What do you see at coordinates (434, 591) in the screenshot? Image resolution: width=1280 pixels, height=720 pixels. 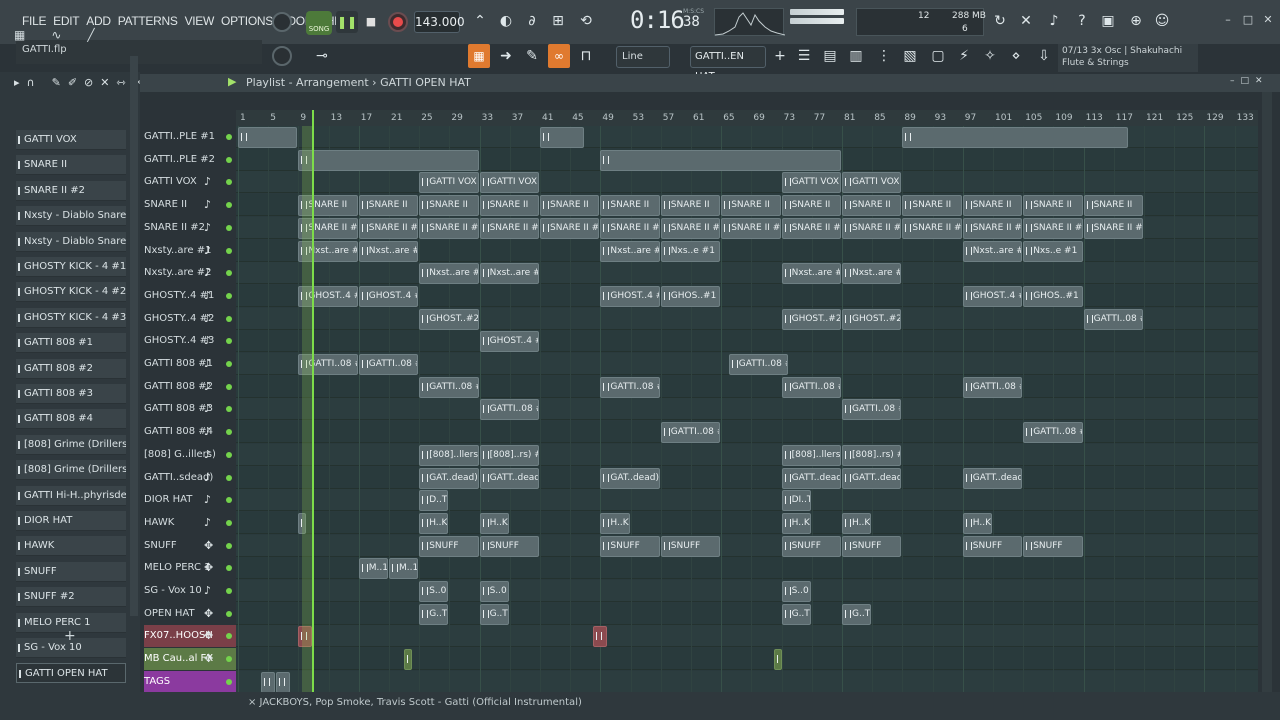 I see `pattern-clip: S..0` at bounding box center [434, 591].